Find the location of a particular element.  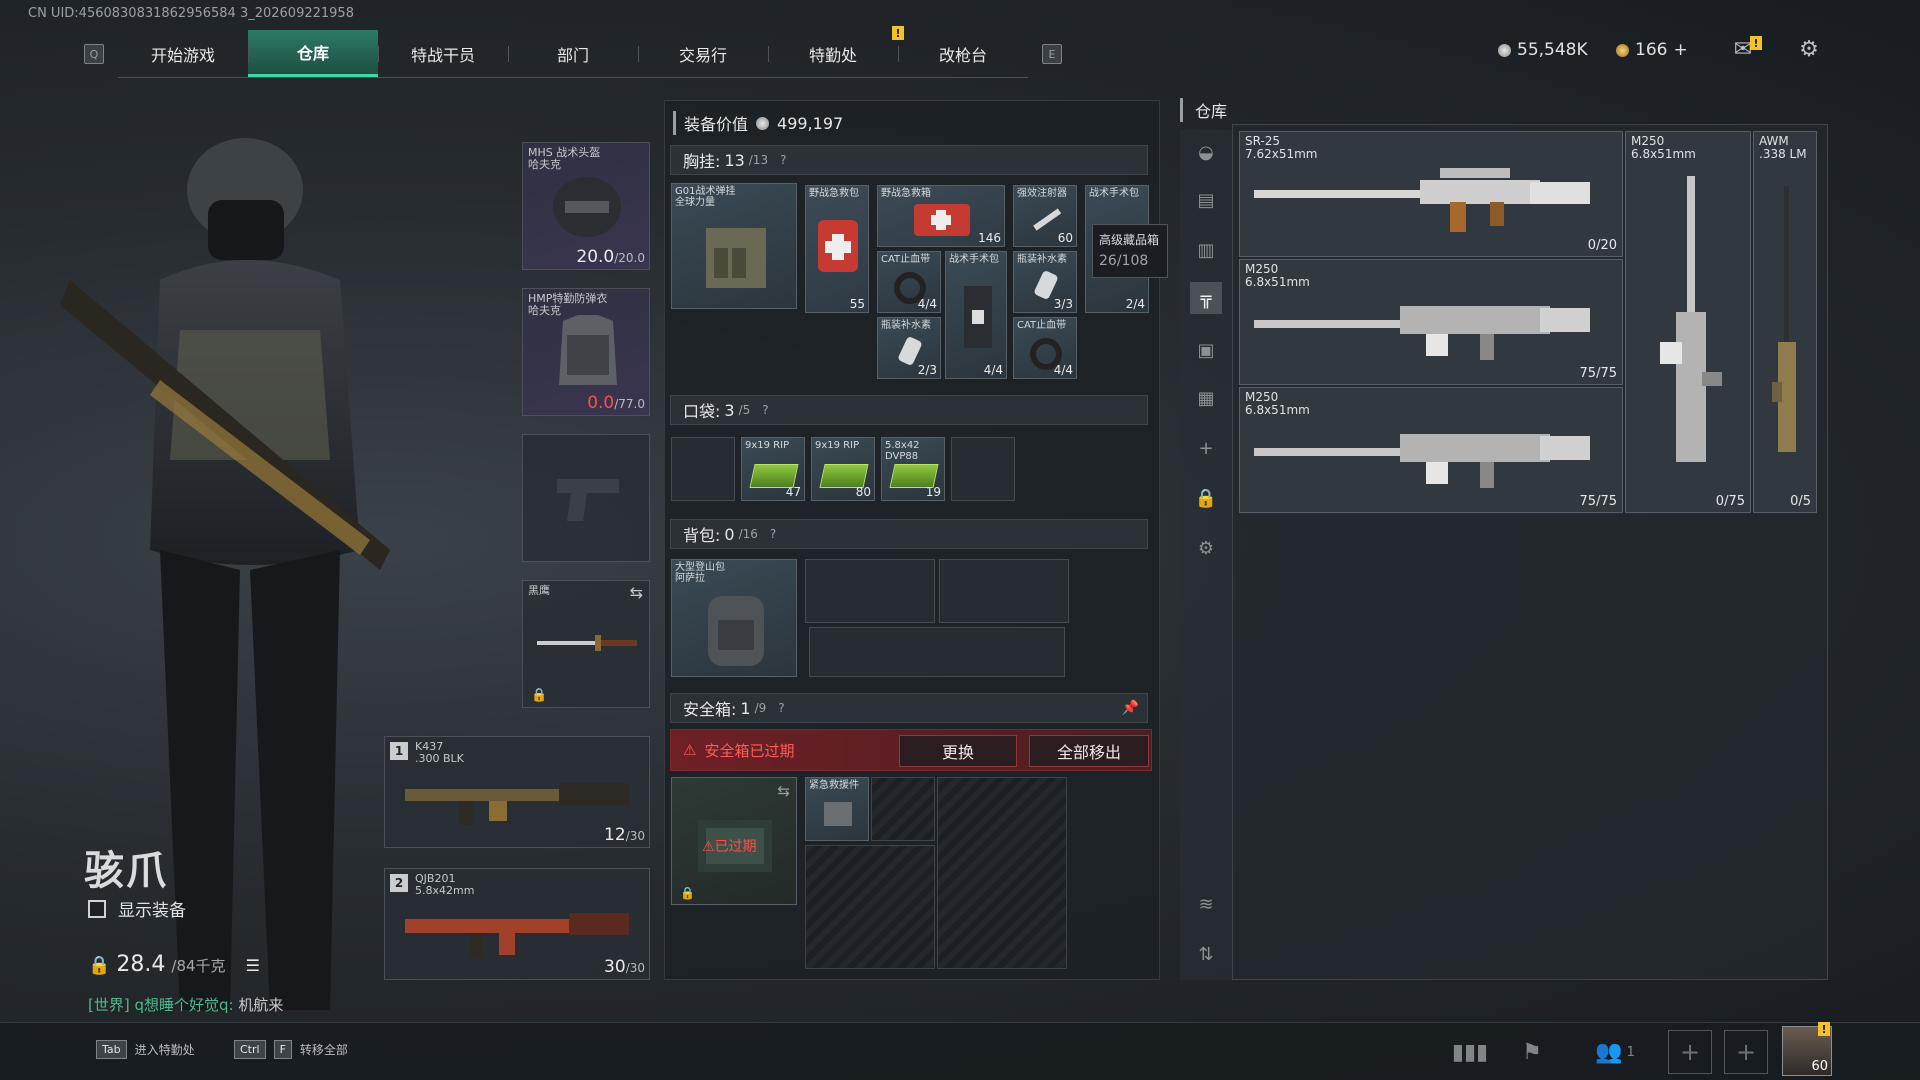

gun-ammo-count: 75/75 is located at coordinates (1598, 501).